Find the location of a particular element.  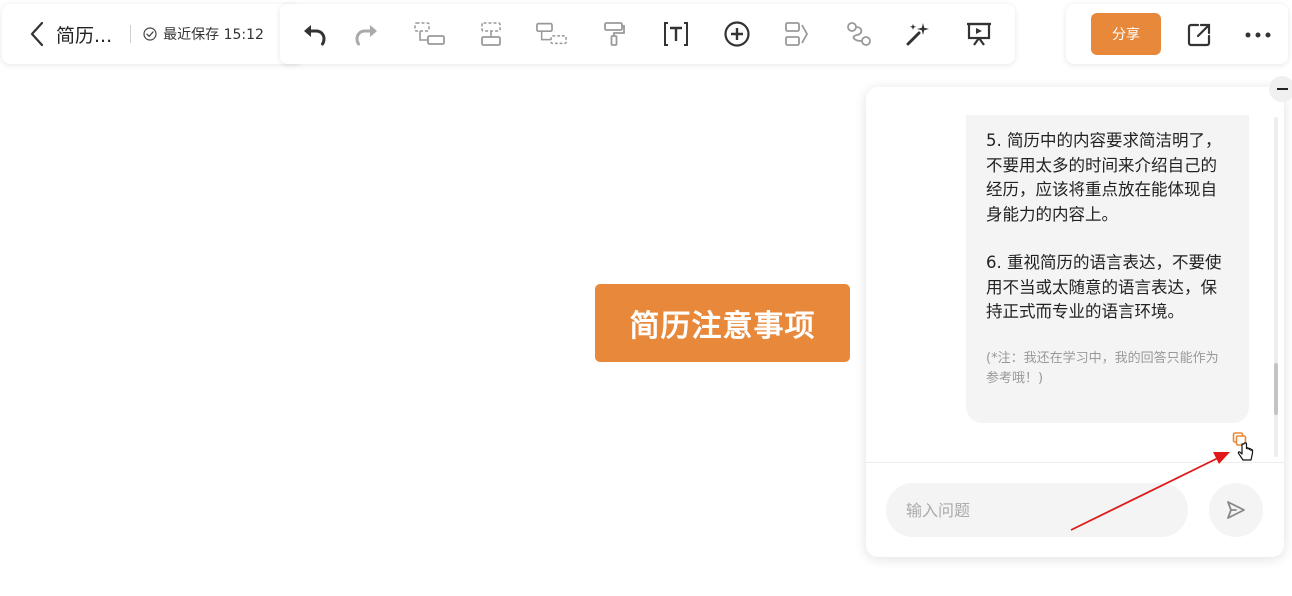

header-left-panel: 简历... 最近保存 15:12 is located at coordinates (152, 34).